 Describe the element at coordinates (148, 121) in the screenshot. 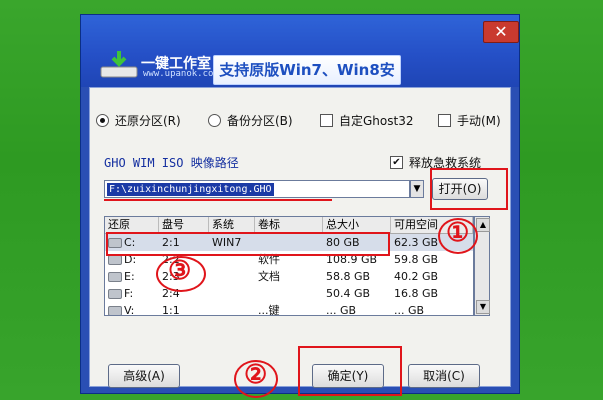

I see `restore-partition-label: 还原分区(R)` at that location.